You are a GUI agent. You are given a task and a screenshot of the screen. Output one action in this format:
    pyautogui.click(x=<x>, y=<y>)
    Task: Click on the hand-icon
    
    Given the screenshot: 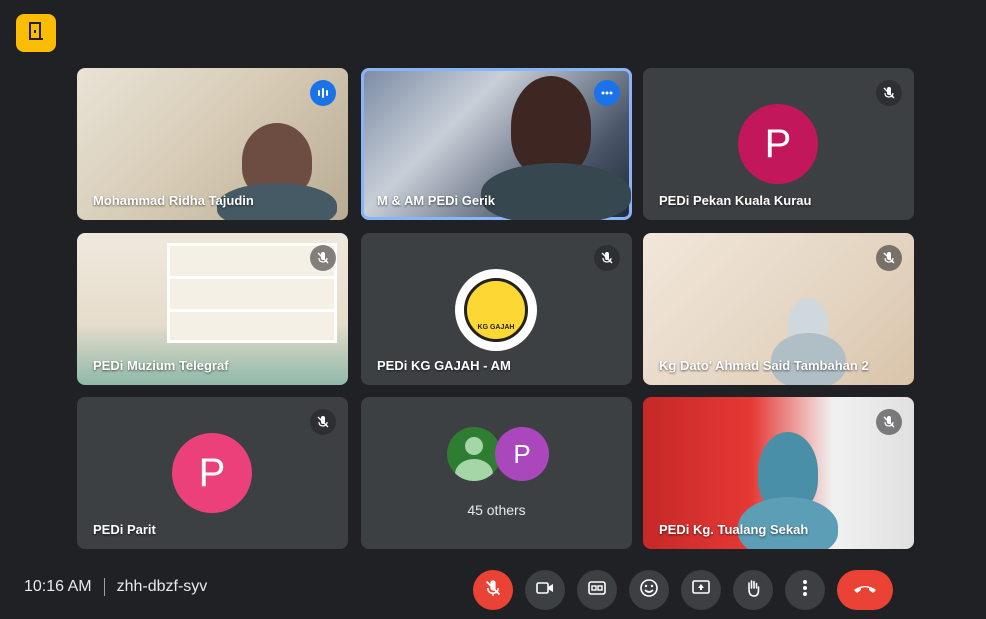 What is the action you would take?
    pyautogui.click(x=753, y=590)
    